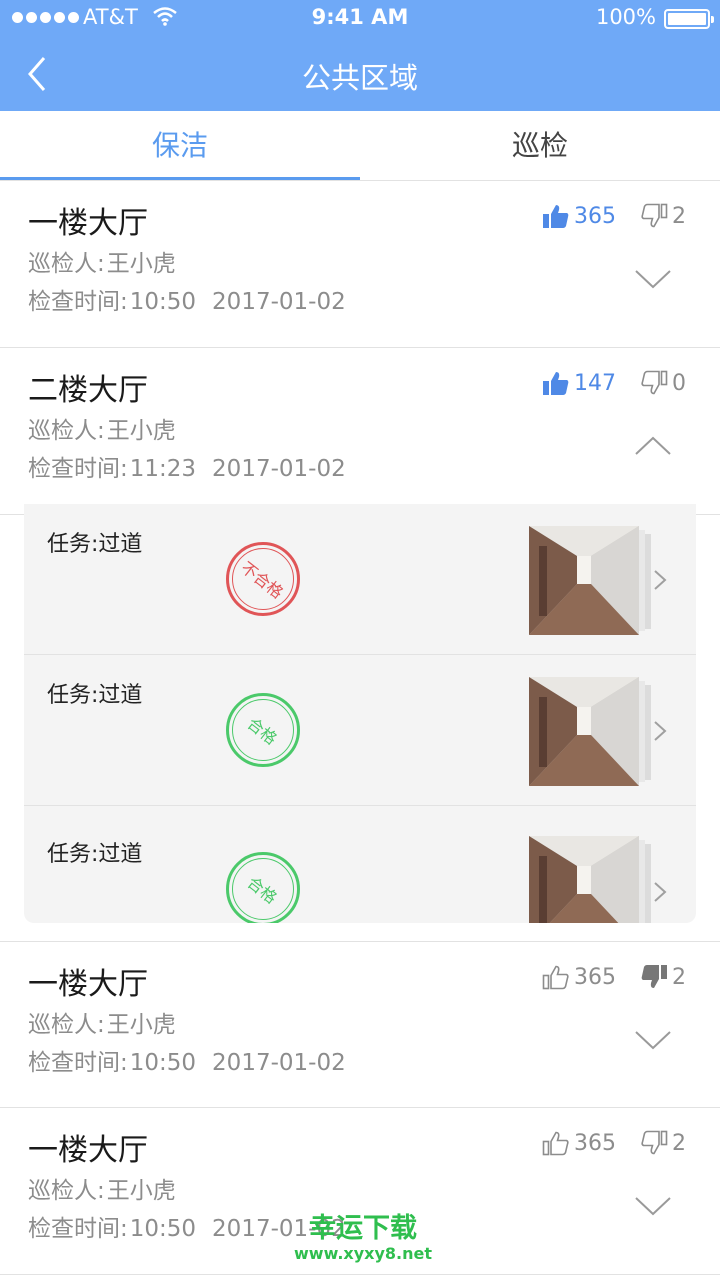 This screenshot has width=720, height=1280. I want to click on fail-stamp: 不合格, so click(263, 579).